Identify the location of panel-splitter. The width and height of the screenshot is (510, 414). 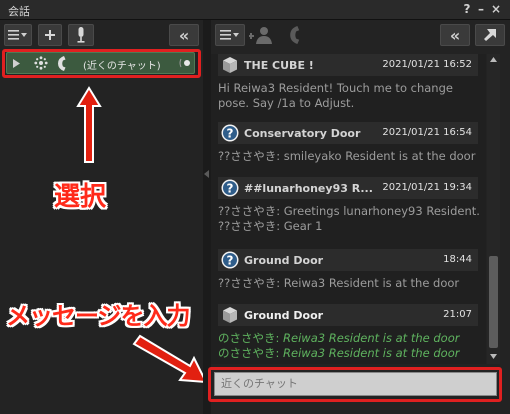
(207, 217).